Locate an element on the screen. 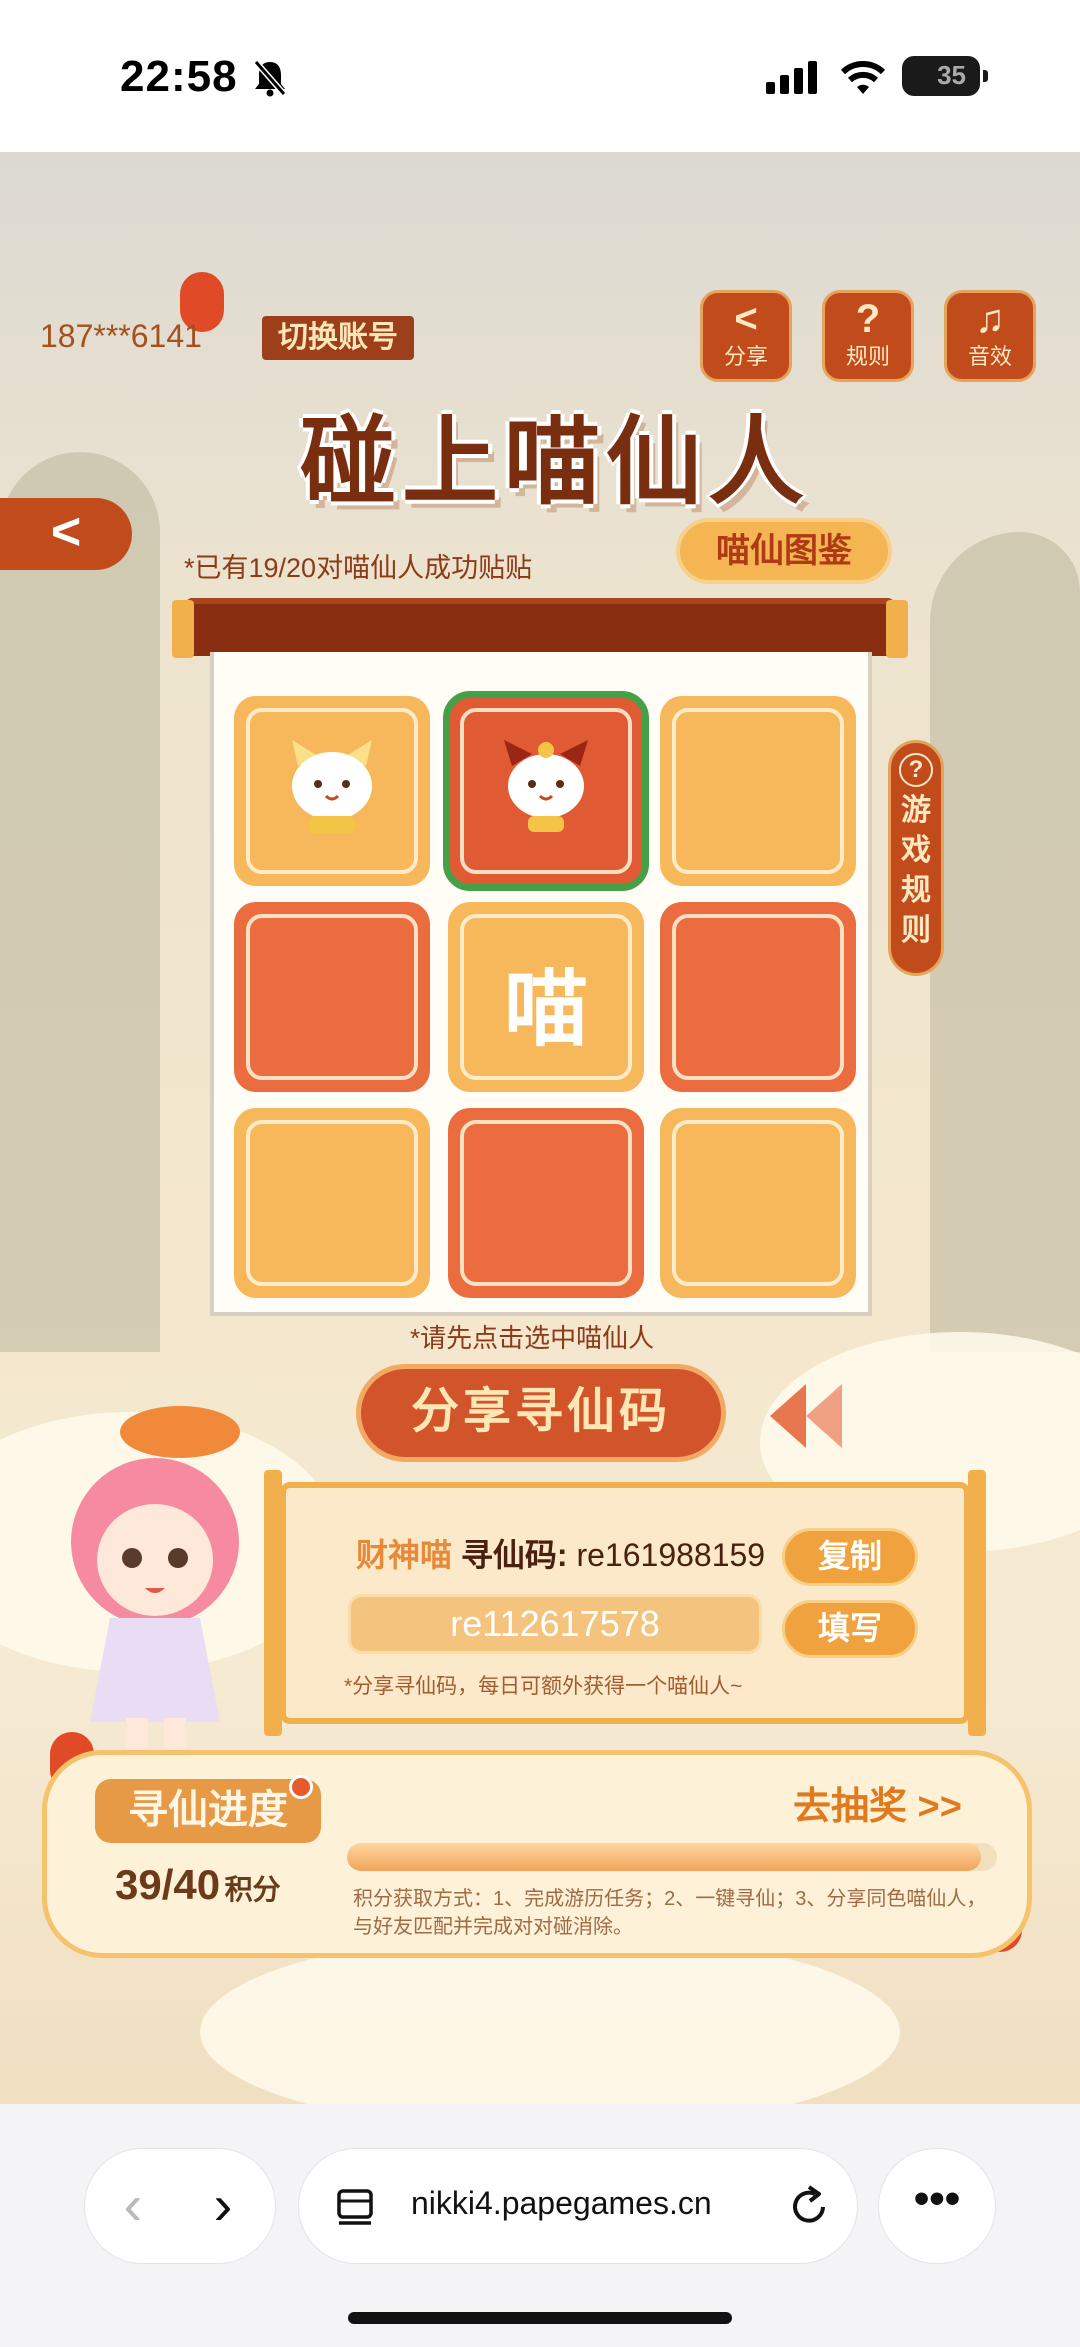 The image size is (1080, 2347). share-button: < 分享 is located at coordinates (746, 336).